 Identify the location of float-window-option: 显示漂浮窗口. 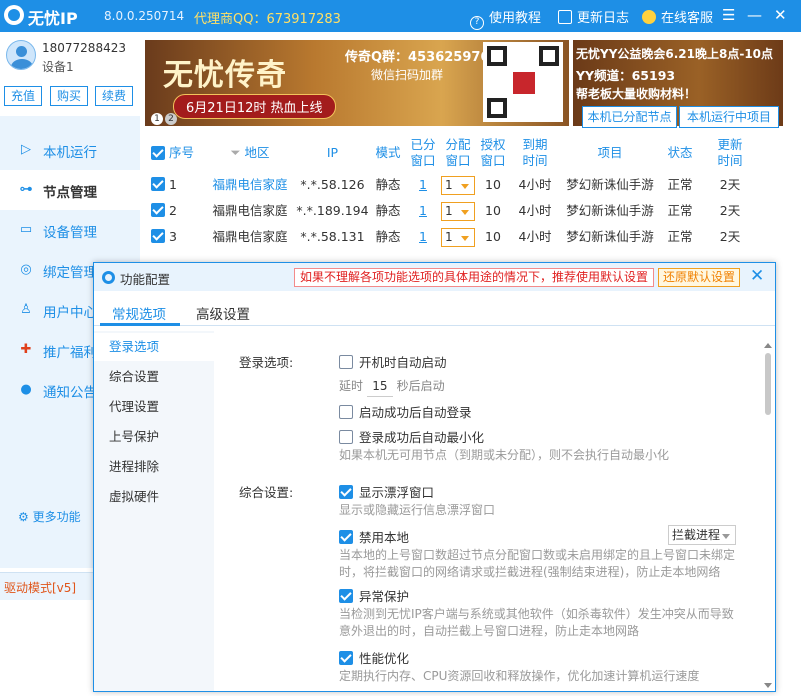
(386, 491).